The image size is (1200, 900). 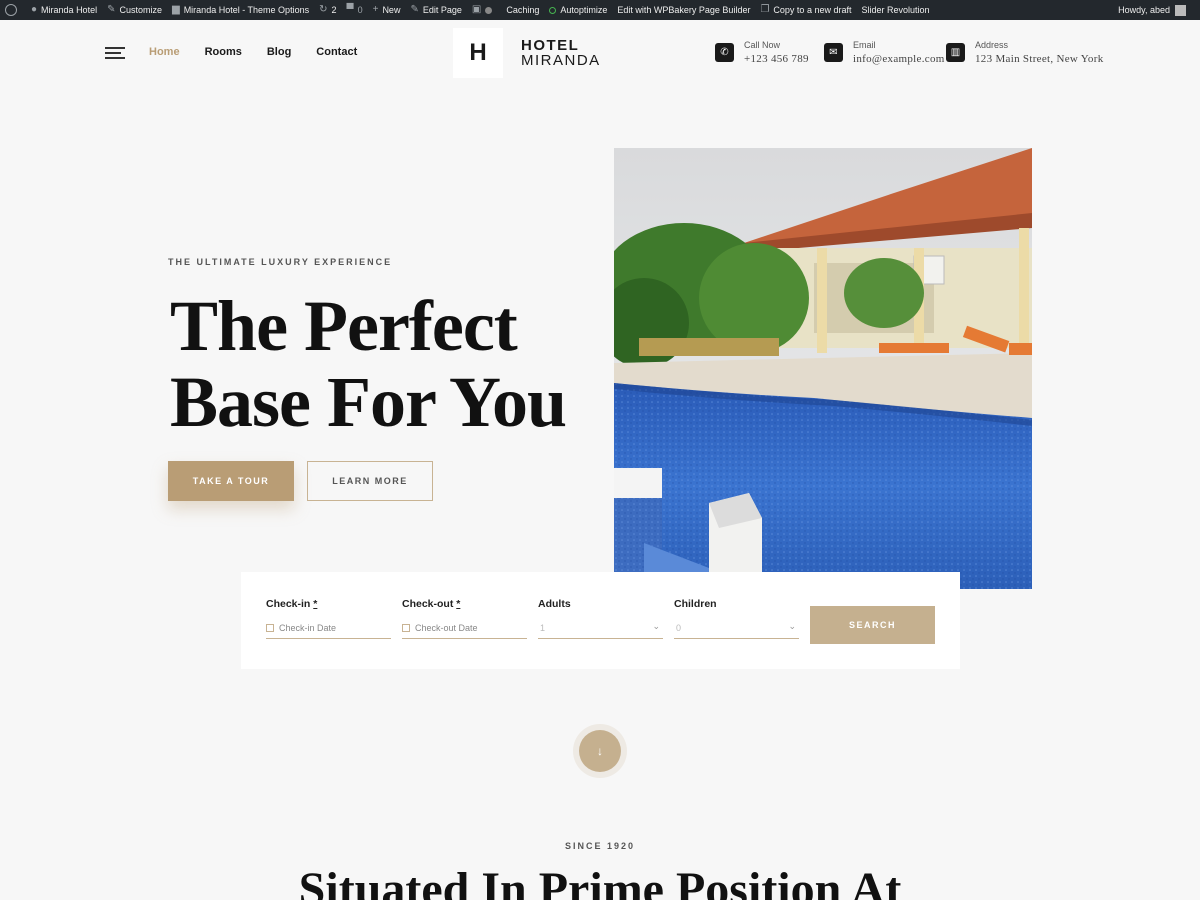 What do you see at coordinates (1025, 52) in the screenshot?
I see `contact-address: ▥ Address 123 Main Street, New York` at bounding box center [1025, 52].